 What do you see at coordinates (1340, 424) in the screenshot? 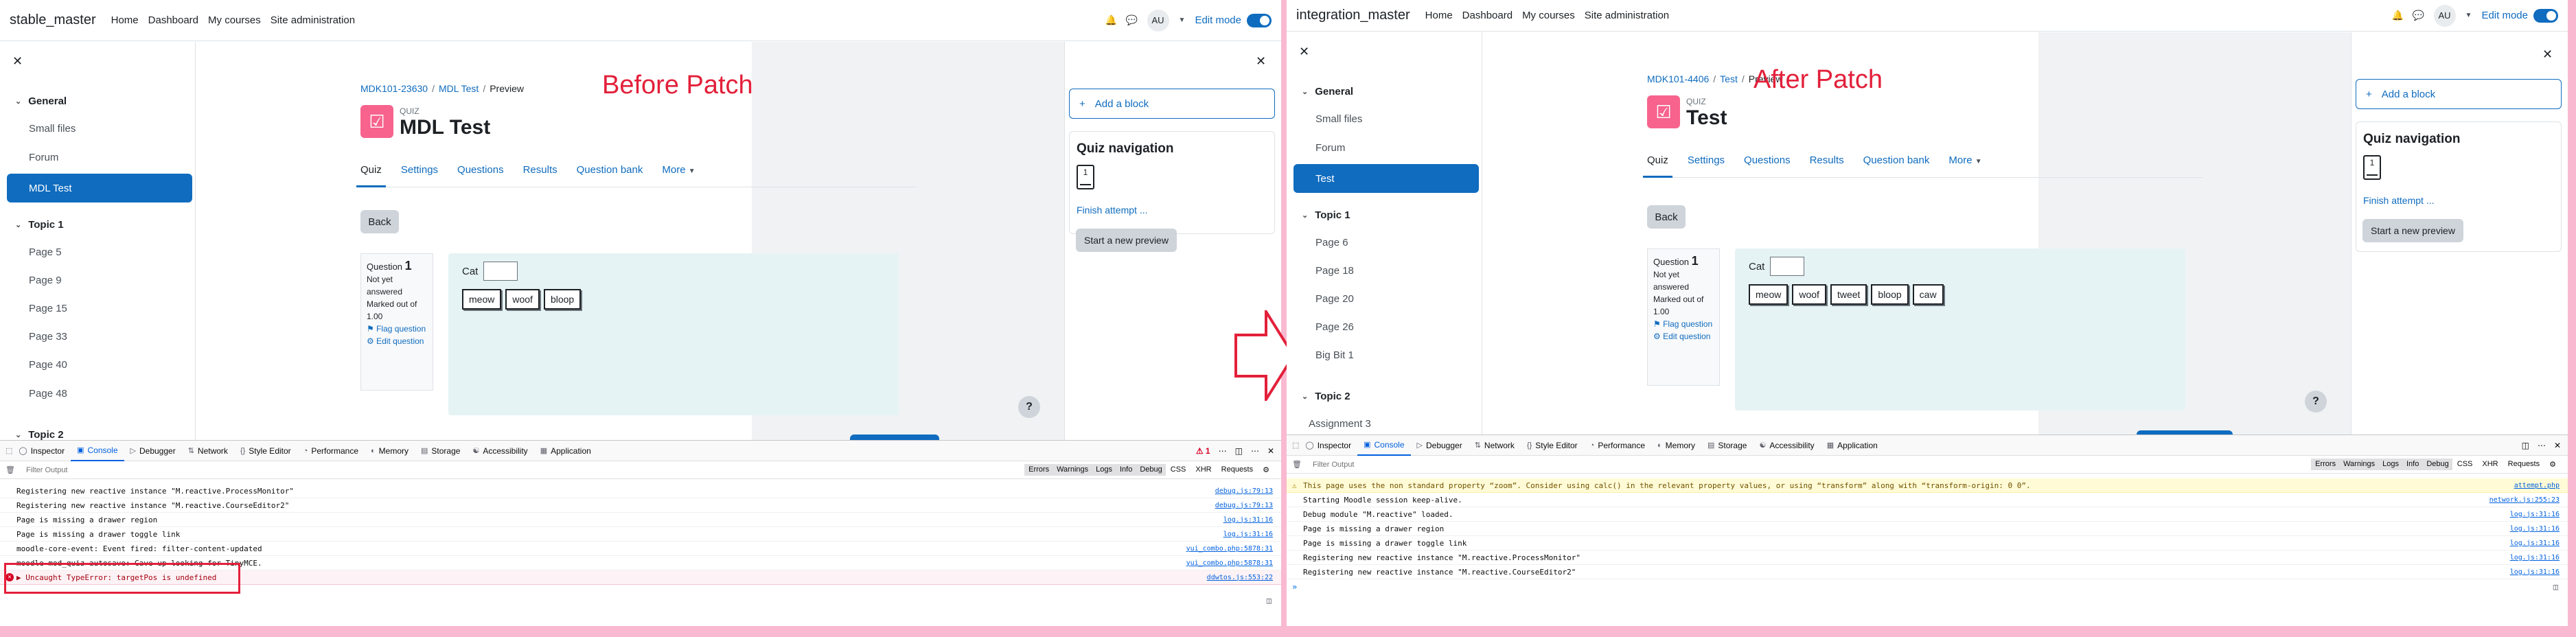
I see `course-index-item: Assignment 3` at bounding box center [1340, 424].